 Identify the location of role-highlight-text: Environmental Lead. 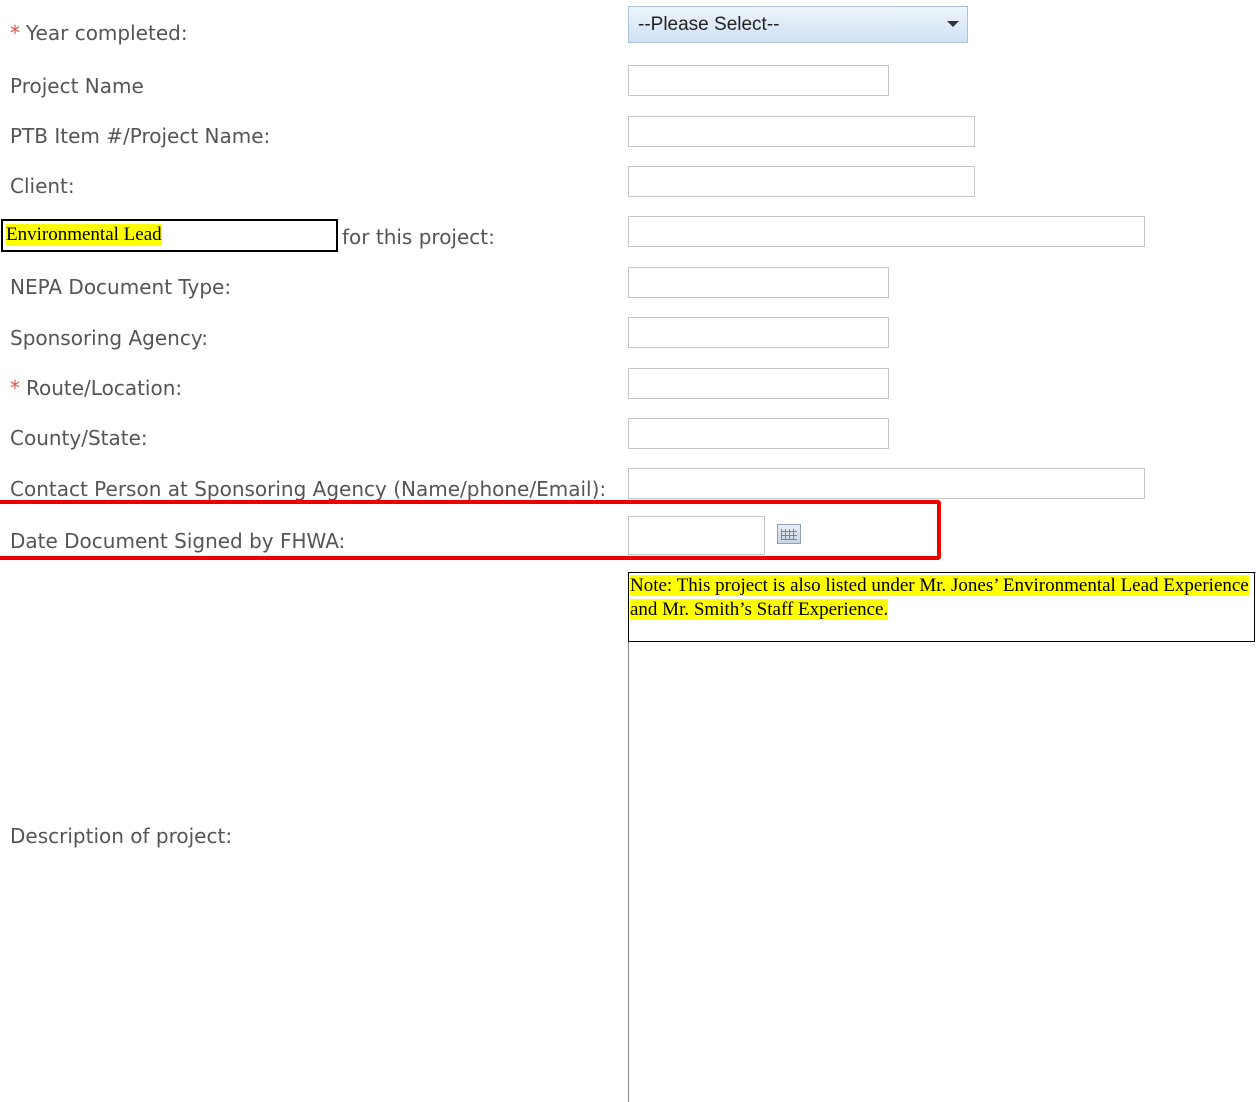
(84, 235).